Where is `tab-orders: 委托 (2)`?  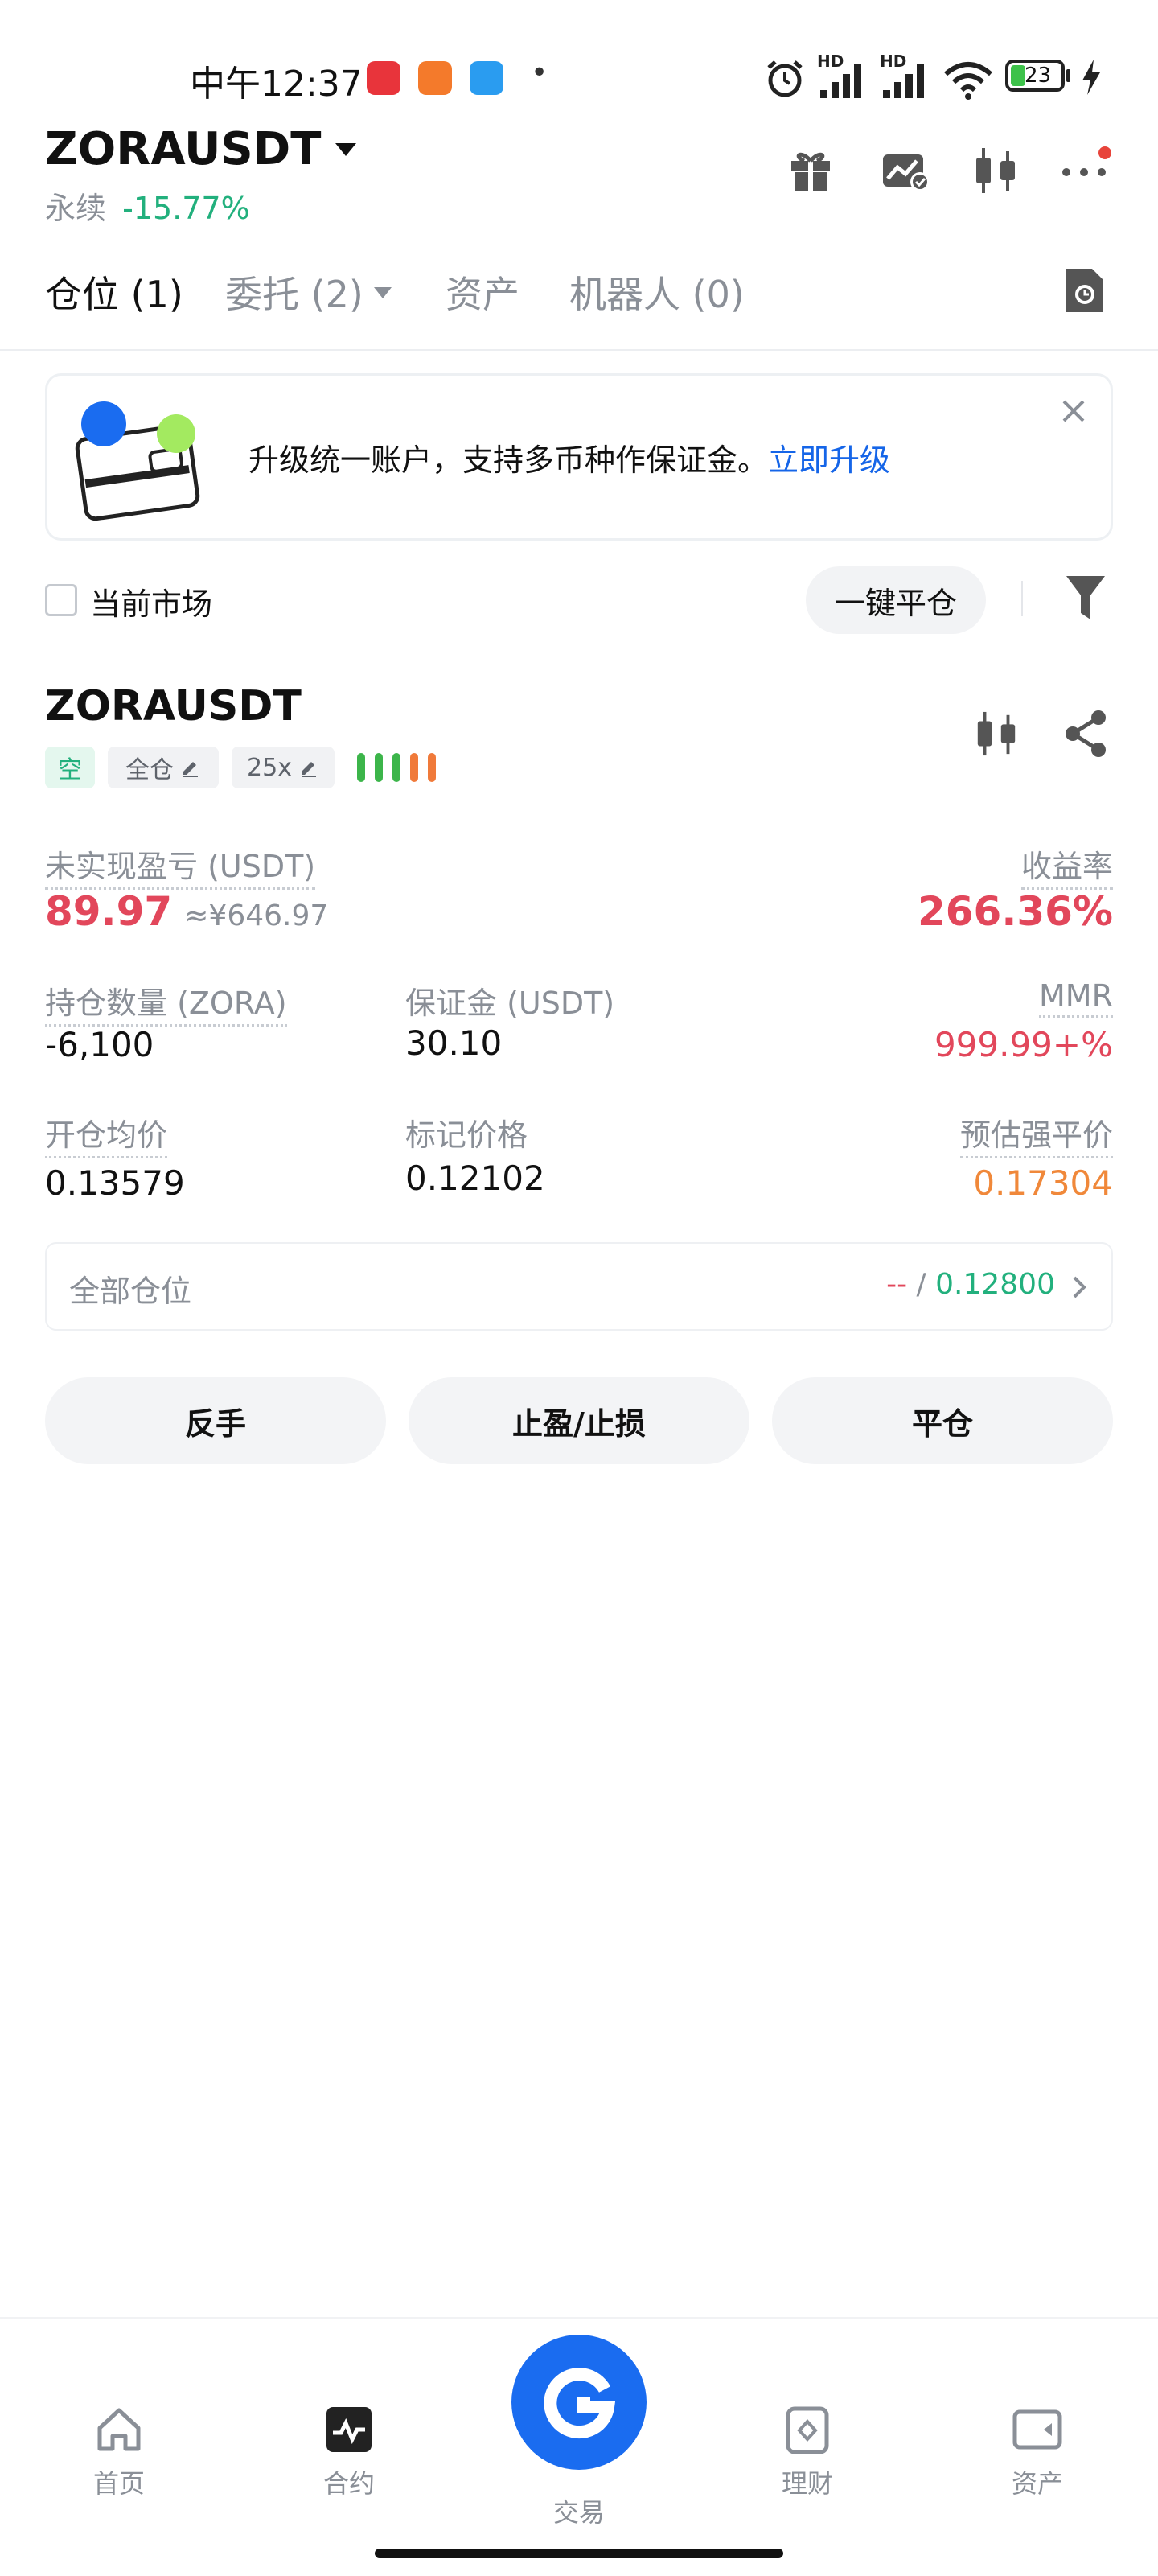
tab-orders: 委托 (2) is located at coordinates (309, 292).